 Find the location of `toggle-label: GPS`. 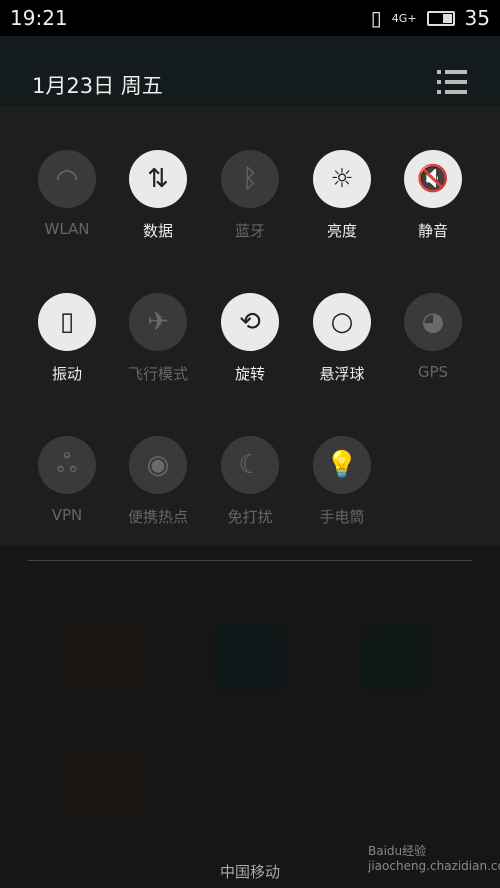

toggle-label: GPS is located at coordinates (433, 372).